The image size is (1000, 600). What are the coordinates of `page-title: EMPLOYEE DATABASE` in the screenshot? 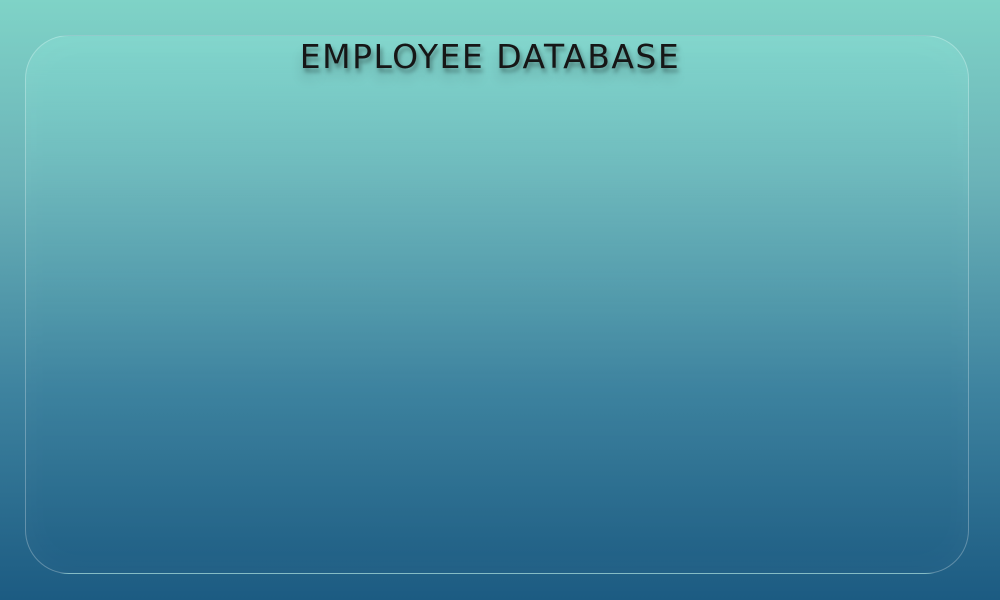 It's located at (490, 56).